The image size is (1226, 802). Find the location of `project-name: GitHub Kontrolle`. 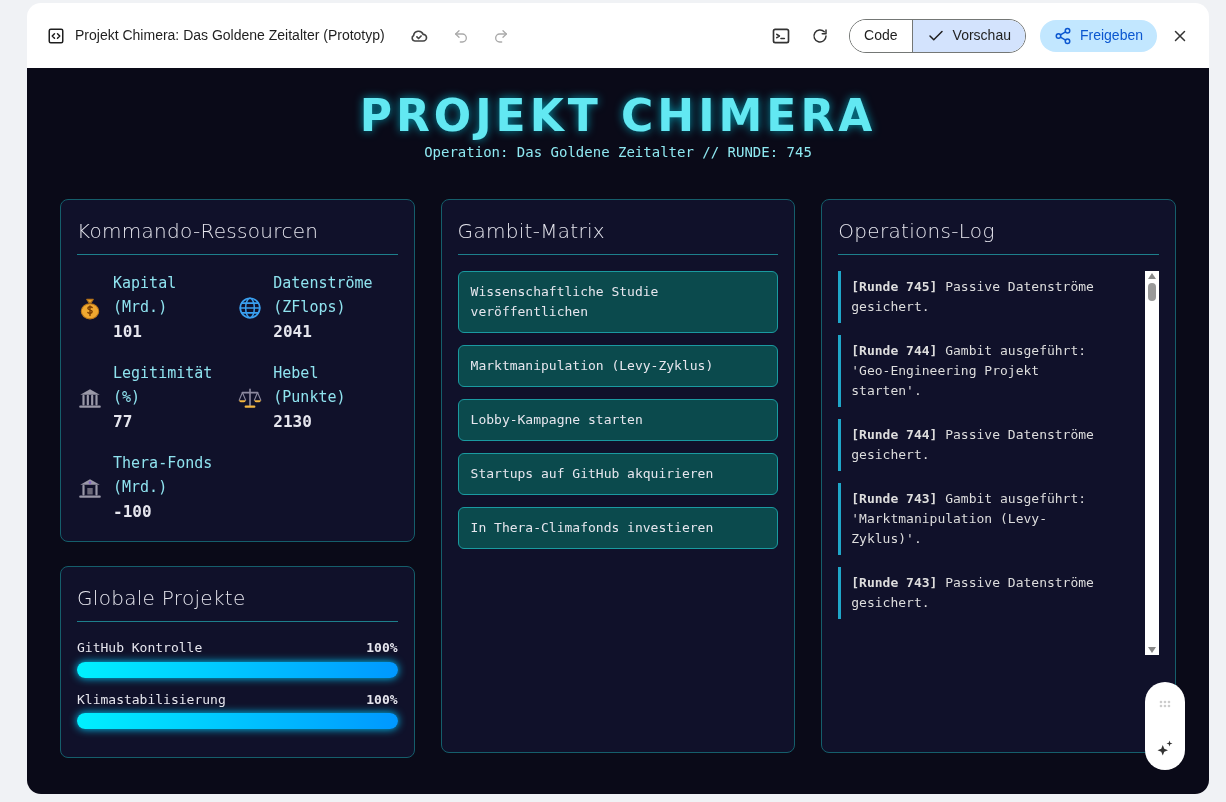

project-name: GitHub Kontrolle is located at coordinates (140, 648).